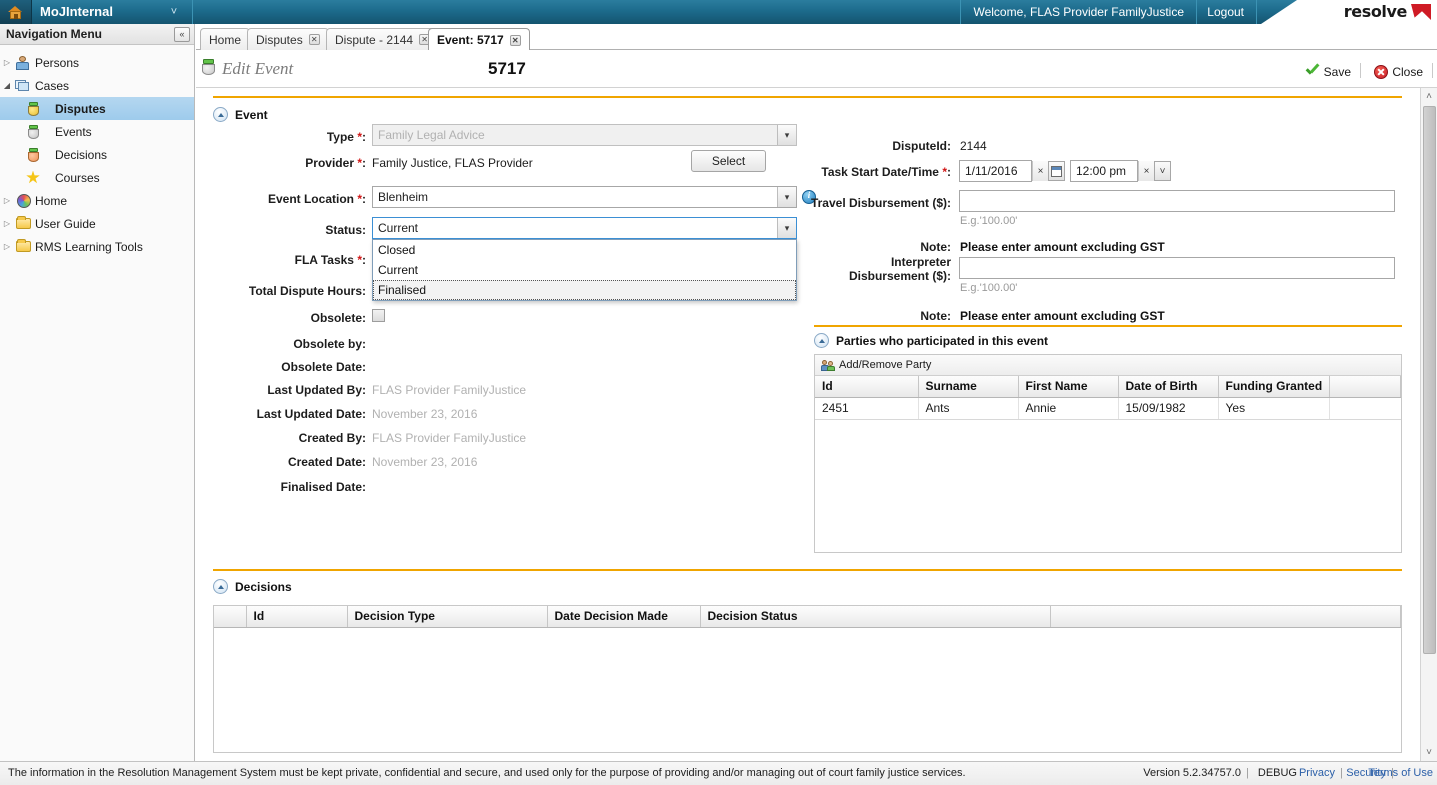 The image size is (1437, 785). What do you see at coordinates (1040, 171) in the screenshot?
I see `clear-date-button: ×` at bounding box center [1040, 171].